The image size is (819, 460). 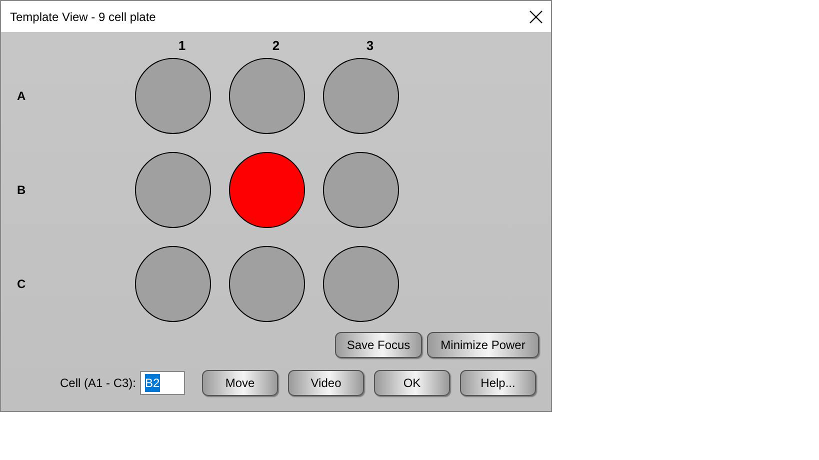 I want to click on minimize-power-button: Minimize Power, so click(x=483, y=345).